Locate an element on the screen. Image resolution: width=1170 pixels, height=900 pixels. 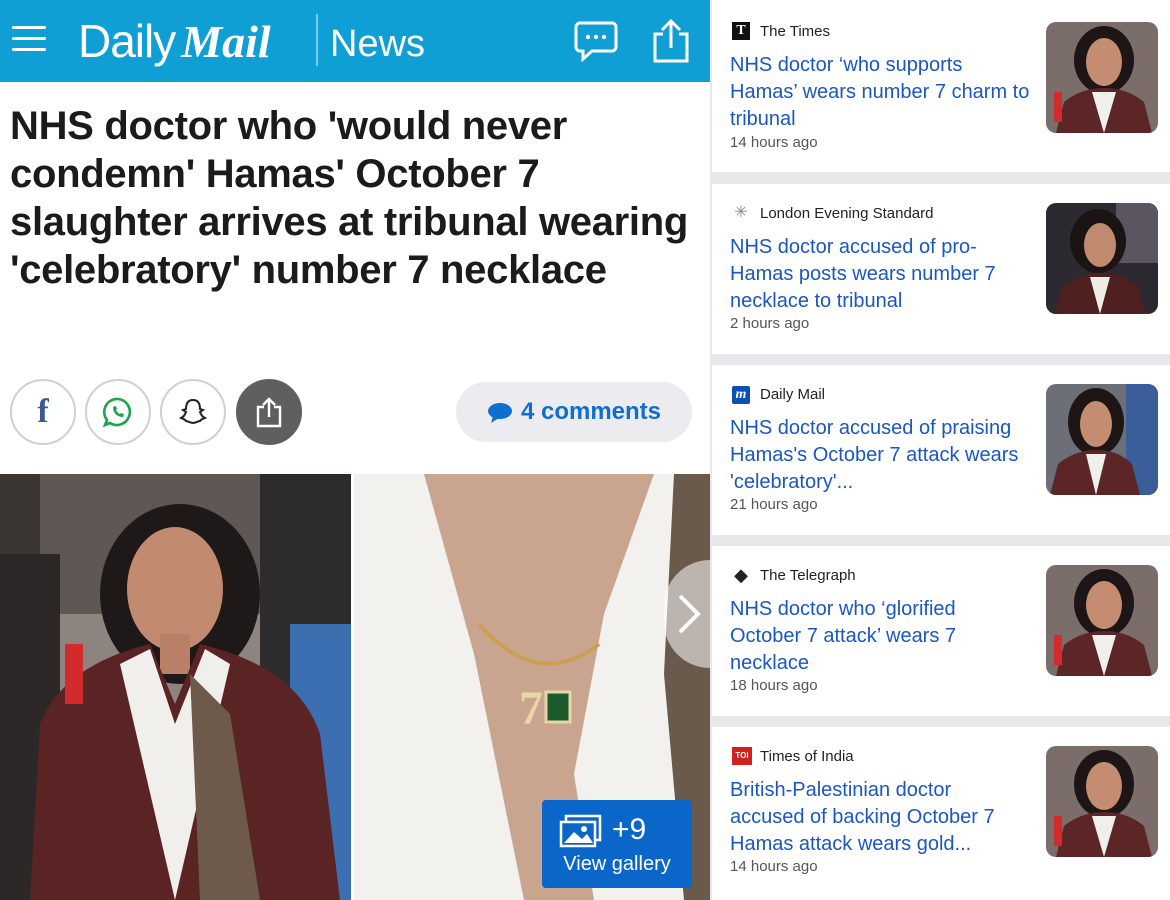
the-times-icon: T is located at coordinates (741, 31).